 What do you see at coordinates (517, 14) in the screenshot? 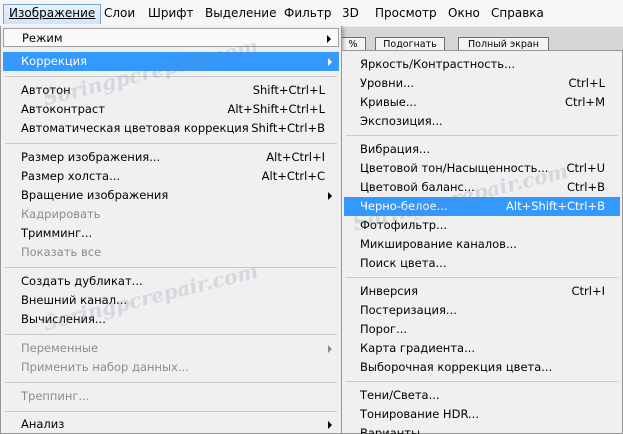
I see `menu-help: Справка` at bounding box center [517, 14].